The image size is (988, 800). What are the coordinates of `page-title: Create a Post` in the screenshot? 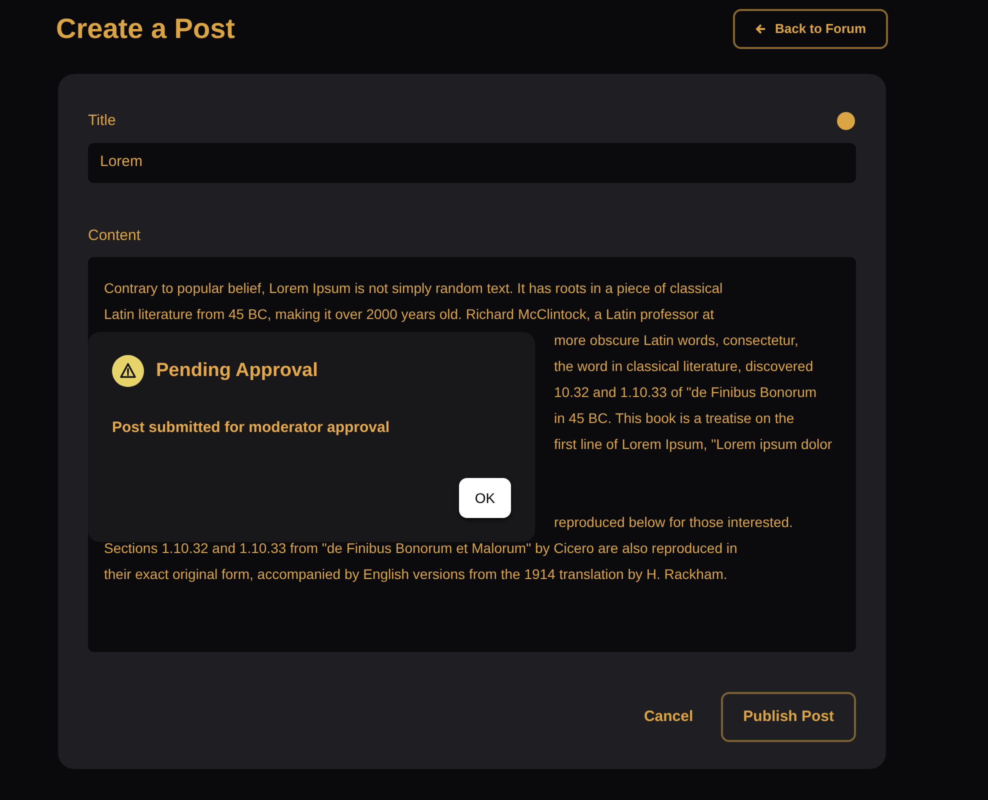 It's located at (145, 29).